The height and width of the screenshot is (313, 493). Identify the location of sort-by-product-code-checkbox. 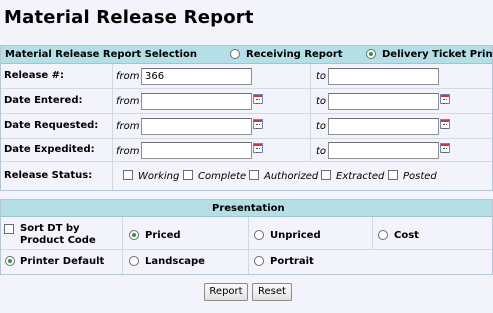
(9, 229).